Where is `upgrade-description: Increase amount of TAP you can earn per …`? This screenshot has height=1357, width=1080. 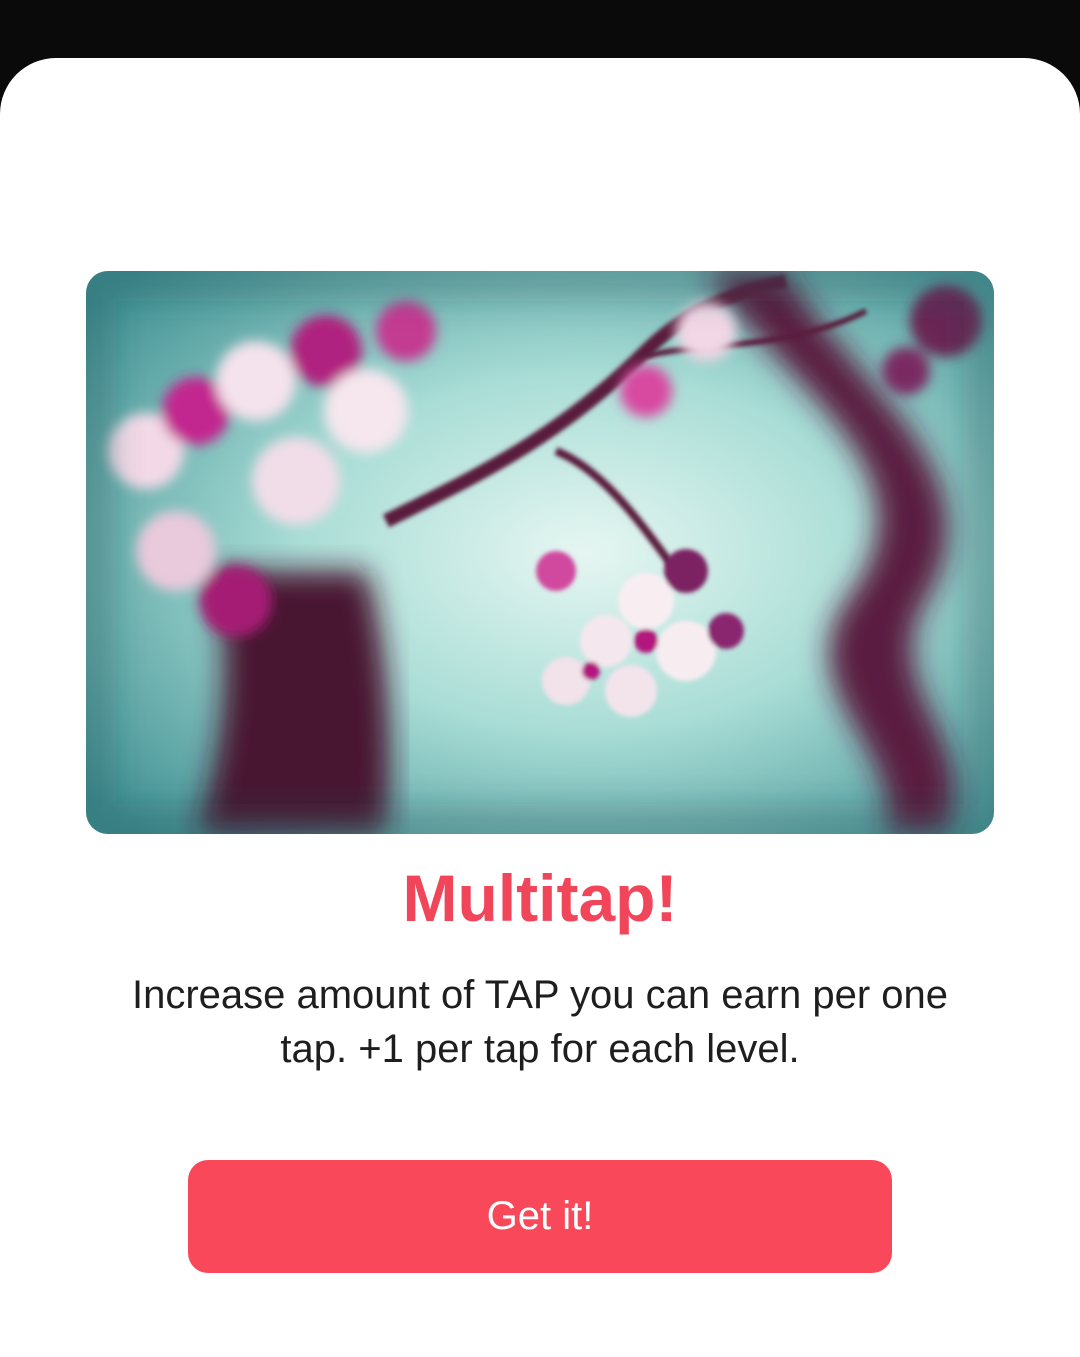
upgrade-description: Increase amount of TAP you can earn per … is located at coordinates (540, 1022).